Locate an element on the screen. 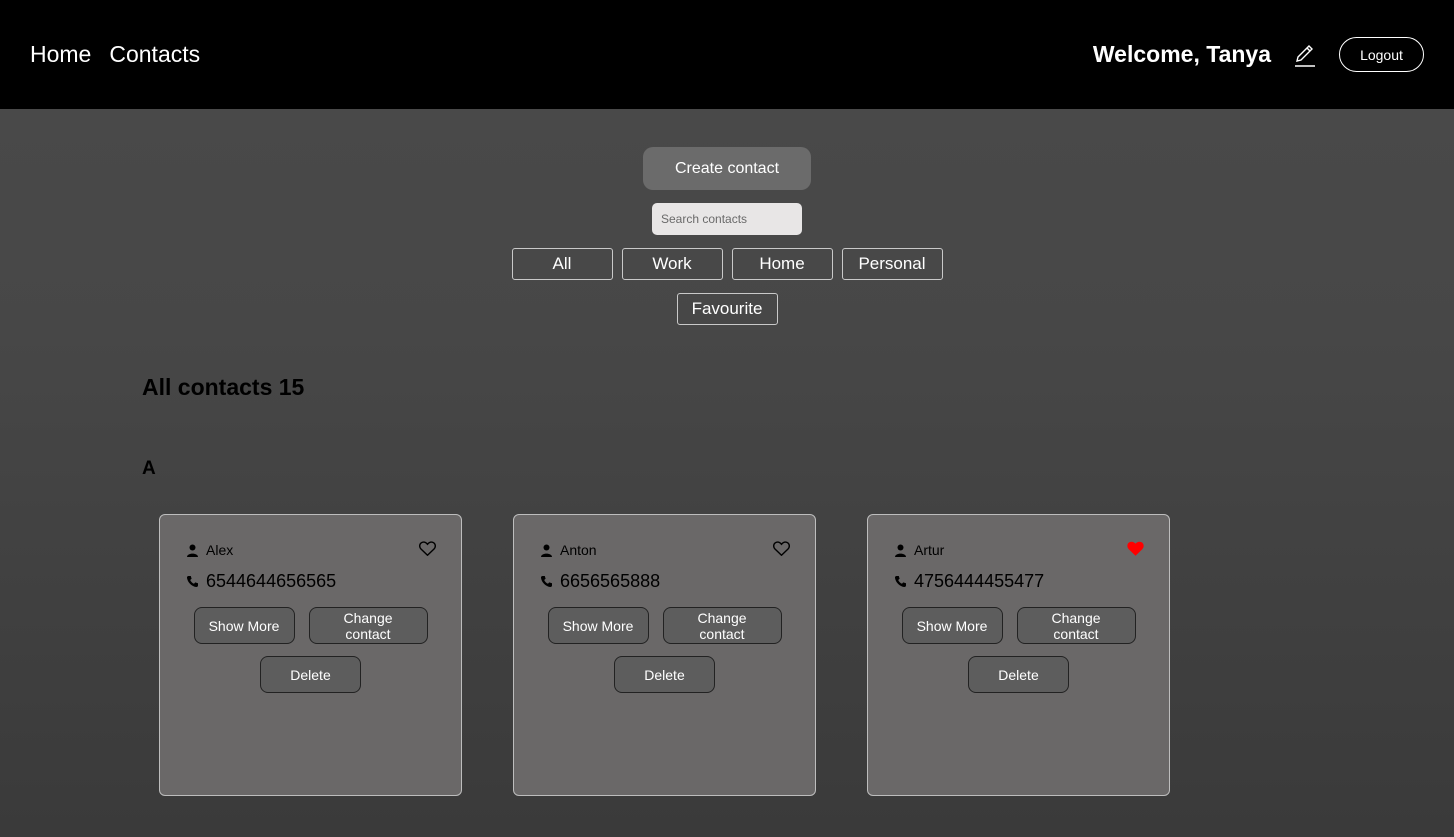 The image size is (1454, 837). filter-row-favourite: Favourite is located at coordinates (727, 309).